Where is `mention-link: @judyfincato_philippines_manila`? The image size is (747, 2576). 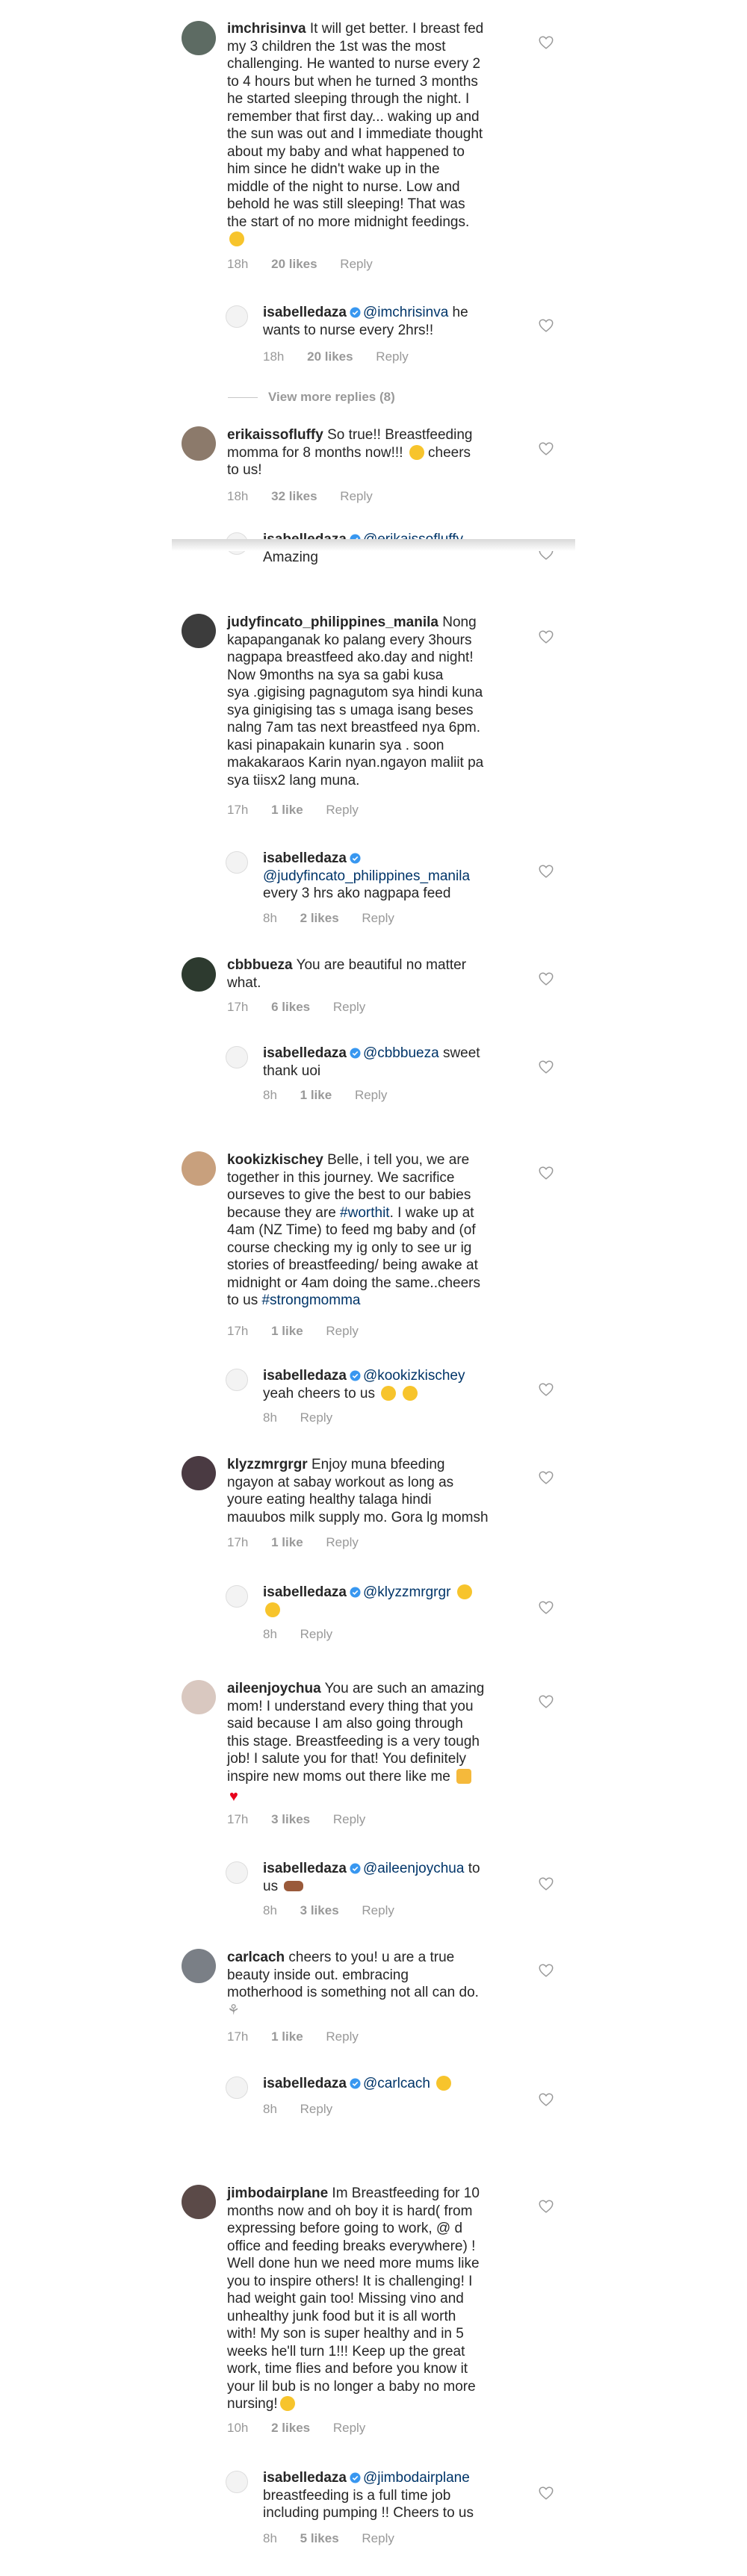 mention-link: @judyfincato_philippines_manila is located at coordinates (366, 876).